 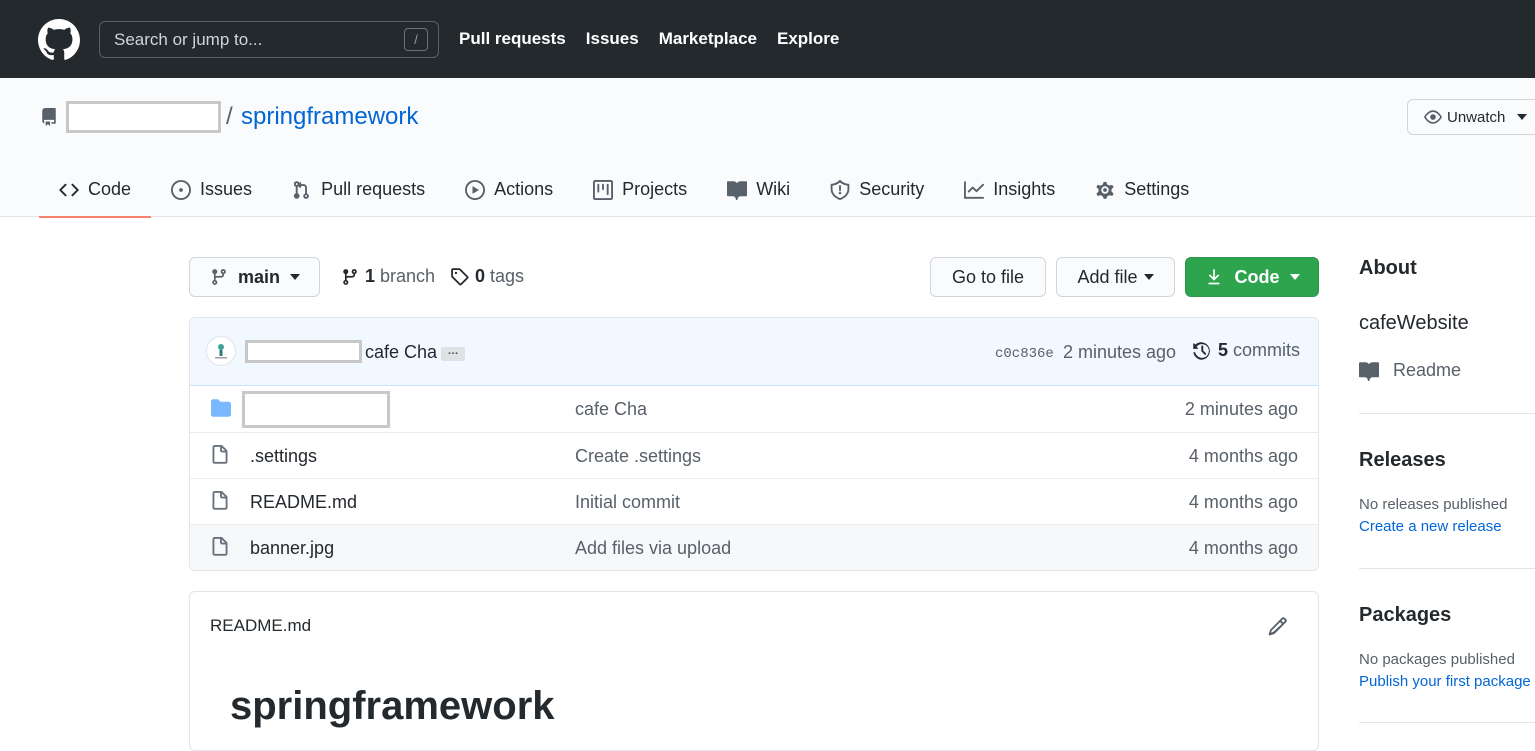 I want to click on avatar, so click(x=221, y=351).